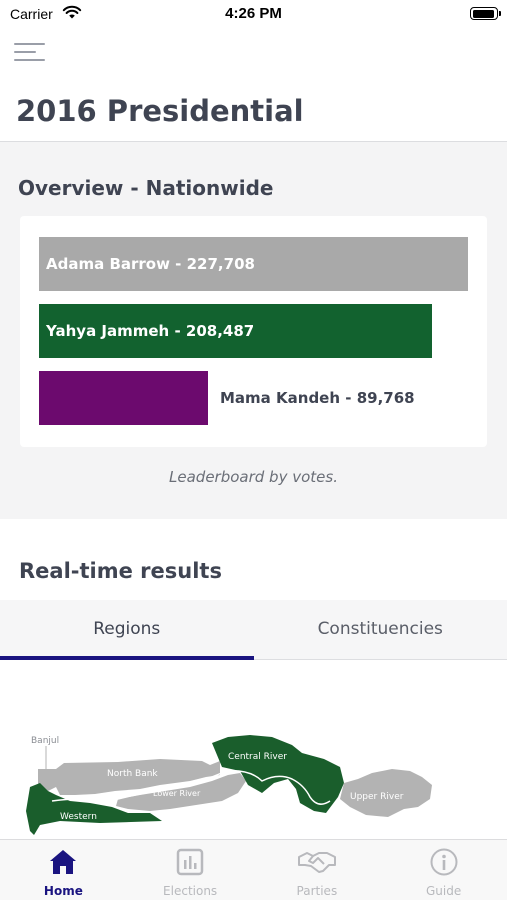  What do you see at coordinates (150, 264) in the screenshot?
I see `bar-label: Adama Barrow - 227,708` at bounding box center [150, 264].